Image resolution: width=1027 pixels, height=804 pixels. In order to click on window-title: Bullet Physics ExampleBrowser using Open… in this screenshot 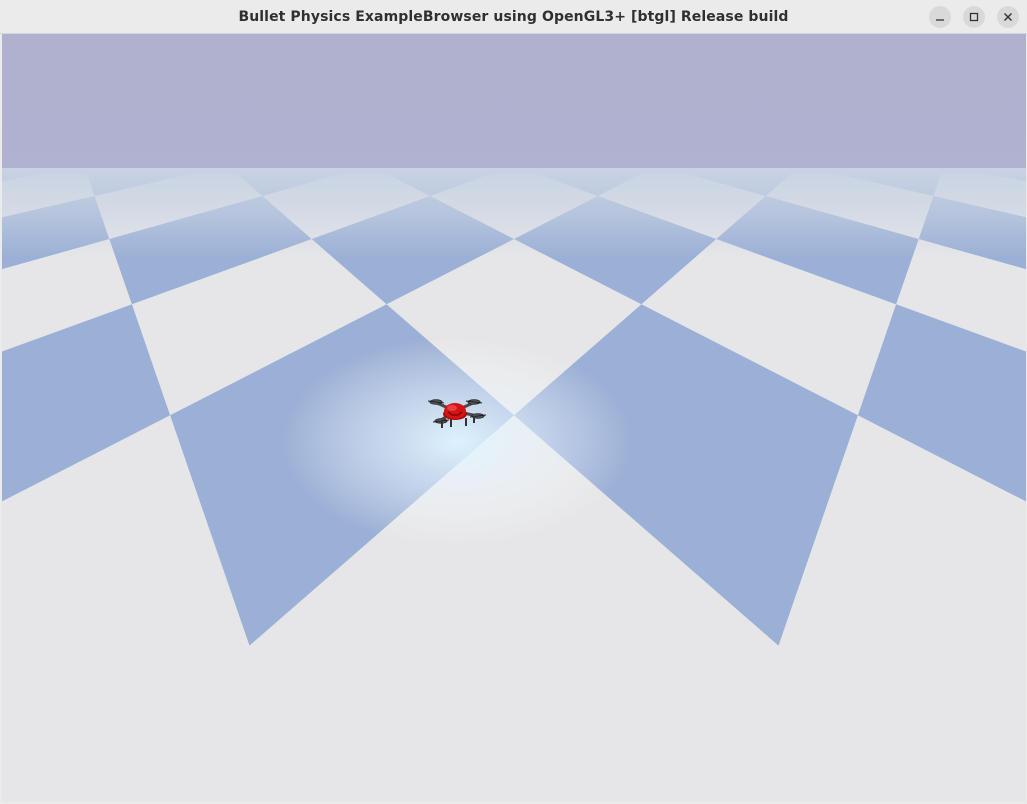, I will do `click(513, 17)`.